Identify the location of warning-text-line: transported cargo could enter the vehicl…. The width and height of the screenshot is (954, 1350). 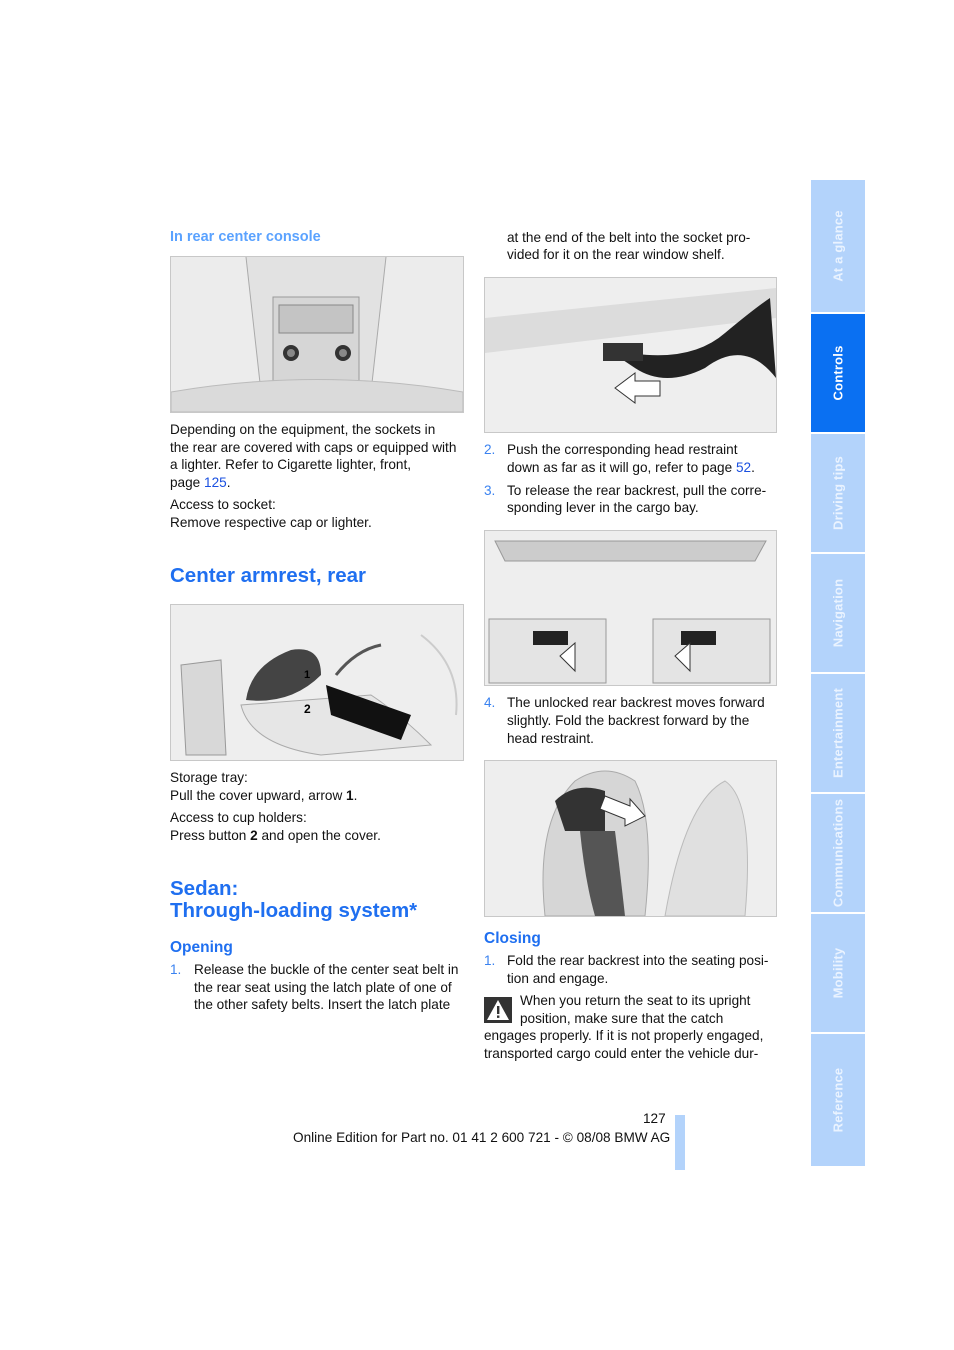
(621, 1053).